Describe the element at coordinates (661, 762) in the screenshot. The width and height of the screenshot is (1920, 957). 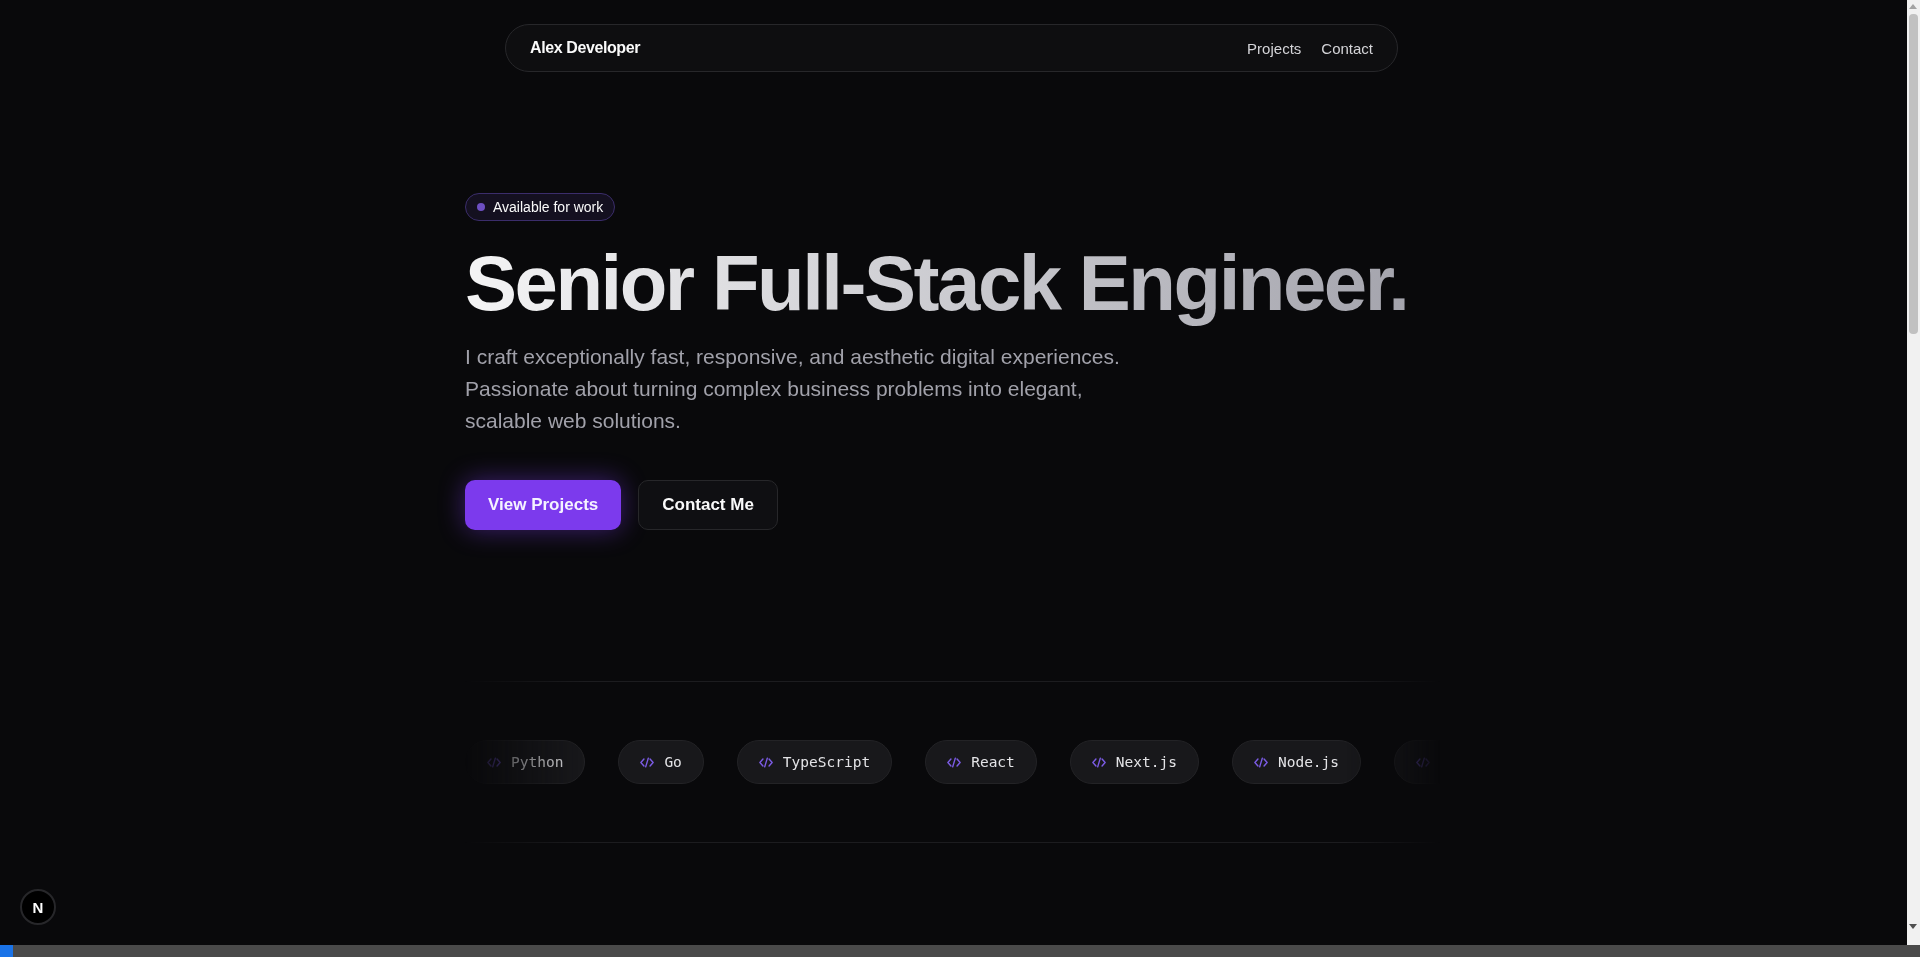
I see `tech-chip: Go` at that location.